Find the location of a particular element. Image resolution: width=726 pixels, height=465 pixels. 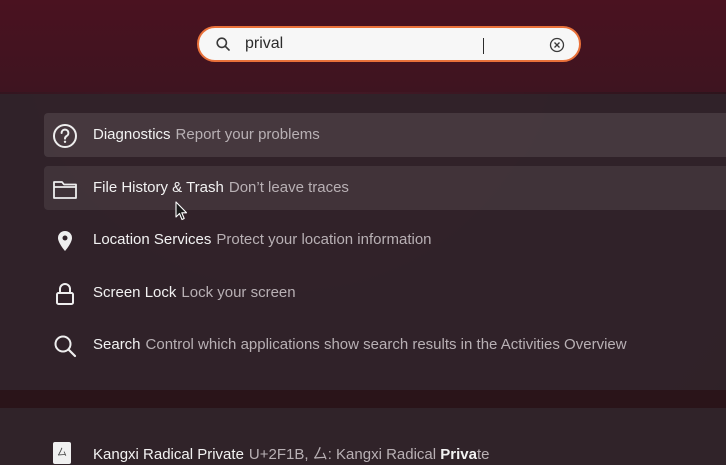

result-description: Don’t leave traces is located at coordinates (288, 187).